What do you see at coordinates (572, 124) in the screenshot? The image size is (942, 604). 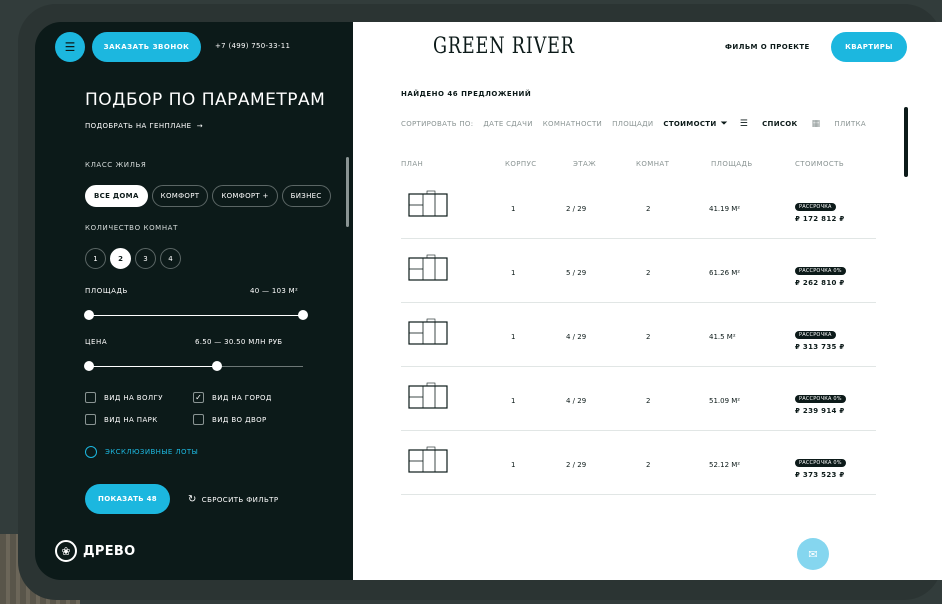 I see `sort-by-rooms: КОМНАТНОСТИ` at bounding box center [572, 124].